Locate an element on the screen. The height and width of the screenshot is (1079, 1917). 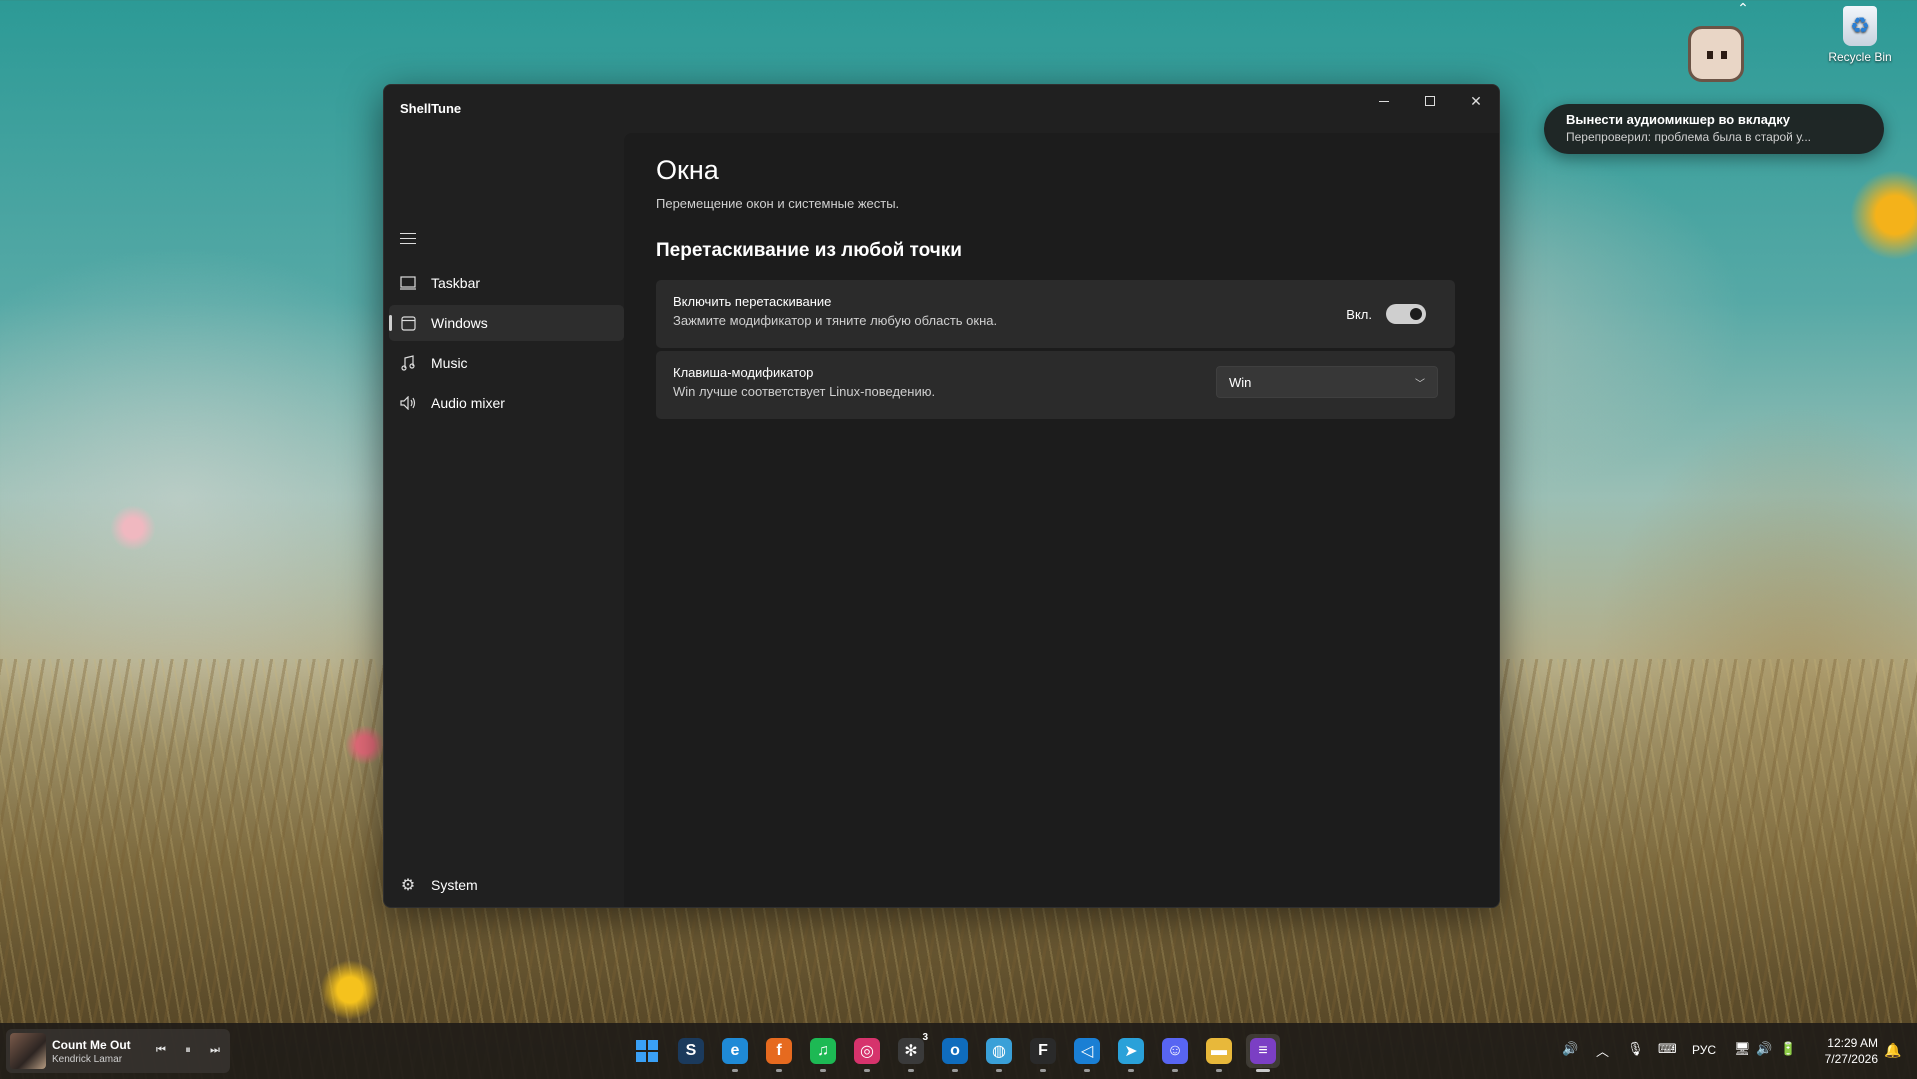
chevron-up-icon: ︿ is located at coordinates (1602, 1050).